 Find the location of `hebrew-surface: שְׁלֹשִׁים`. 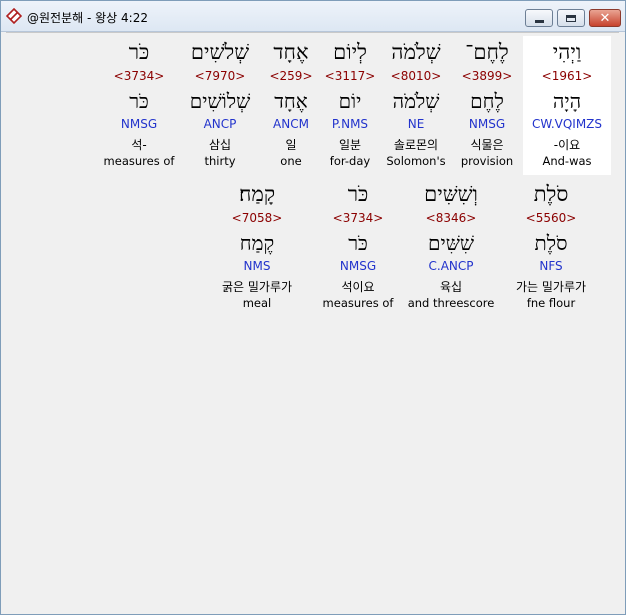

hebrew-surface: שְׁלֹשִׁים is located at coordinates (220, 52).